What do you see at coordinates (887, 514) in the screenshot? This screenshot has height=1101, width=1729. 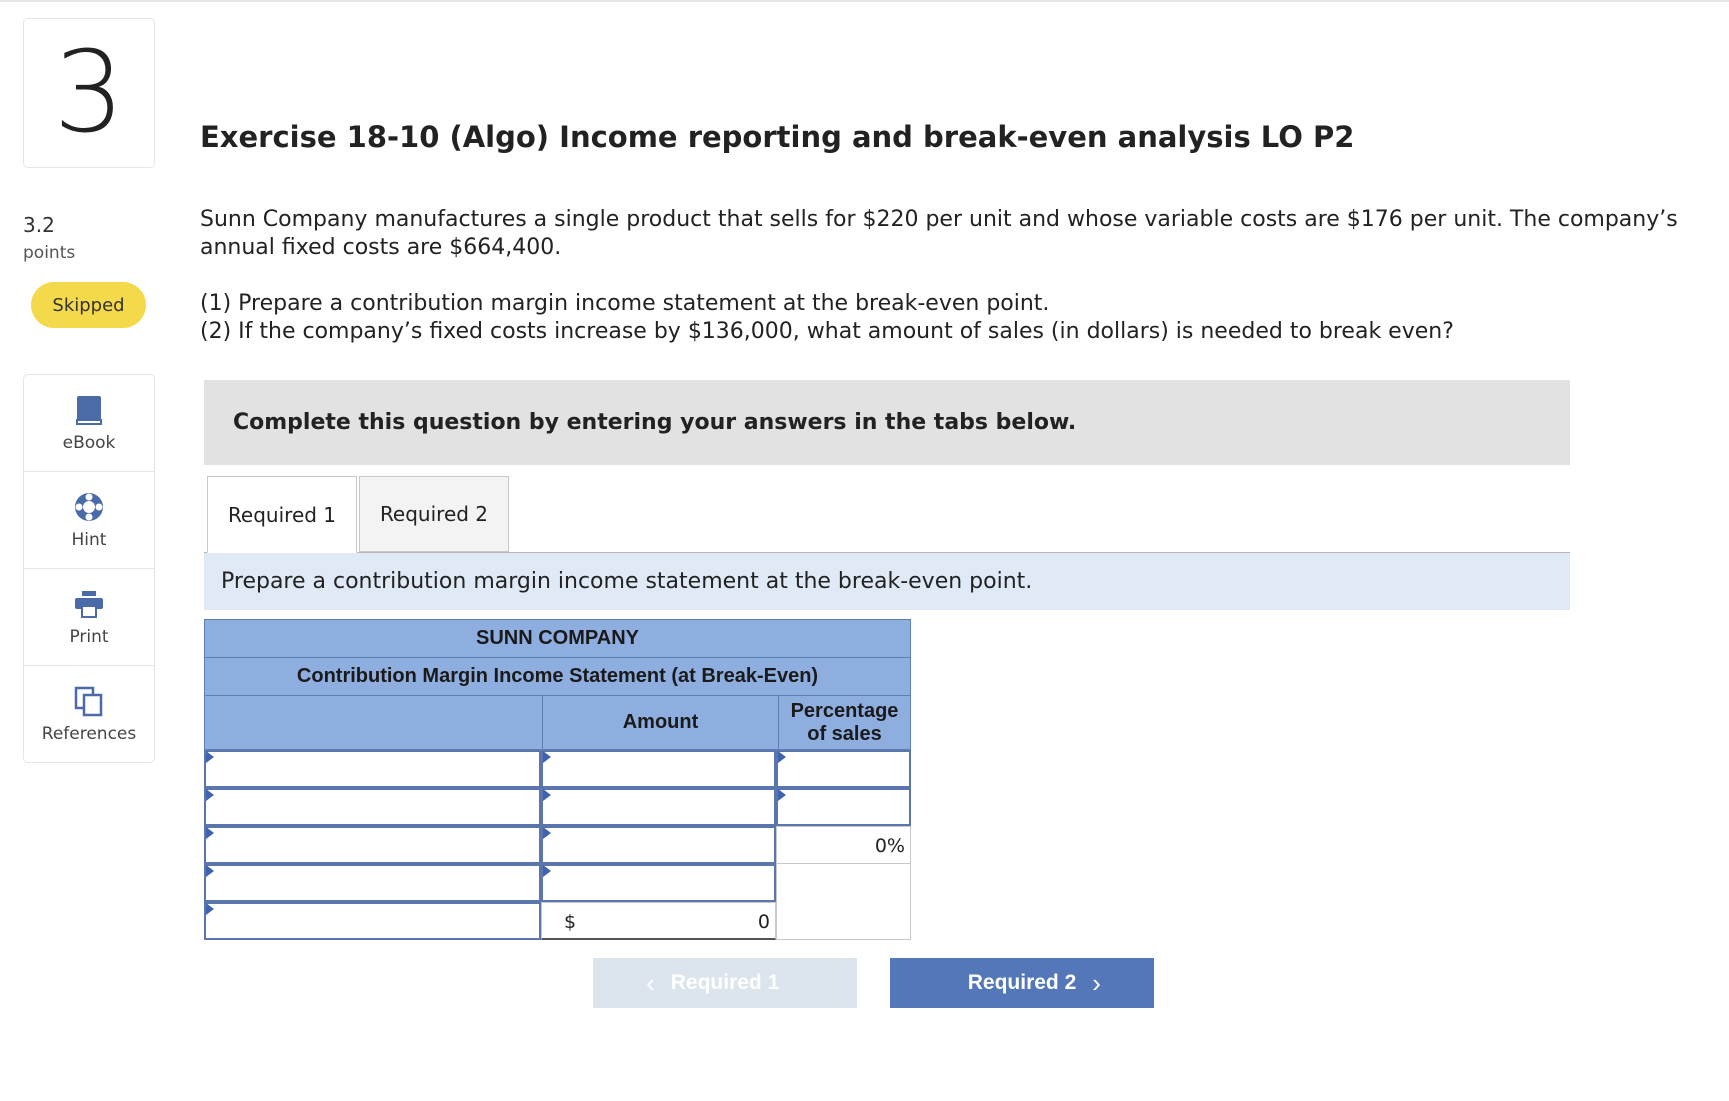 I see `tab-bar: Required 1 Required 2` at bounding box center [887, 514].